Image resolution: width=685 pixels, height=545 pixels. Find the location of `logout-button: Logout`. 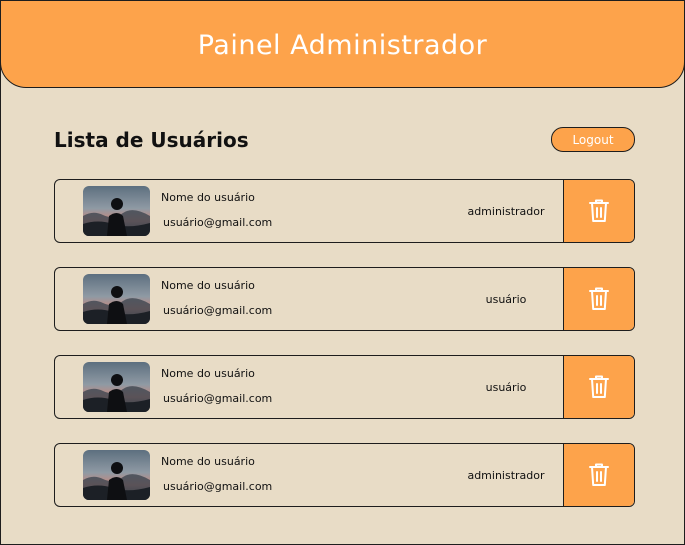

logout-button: Logout is located at coordinates (593, 139).